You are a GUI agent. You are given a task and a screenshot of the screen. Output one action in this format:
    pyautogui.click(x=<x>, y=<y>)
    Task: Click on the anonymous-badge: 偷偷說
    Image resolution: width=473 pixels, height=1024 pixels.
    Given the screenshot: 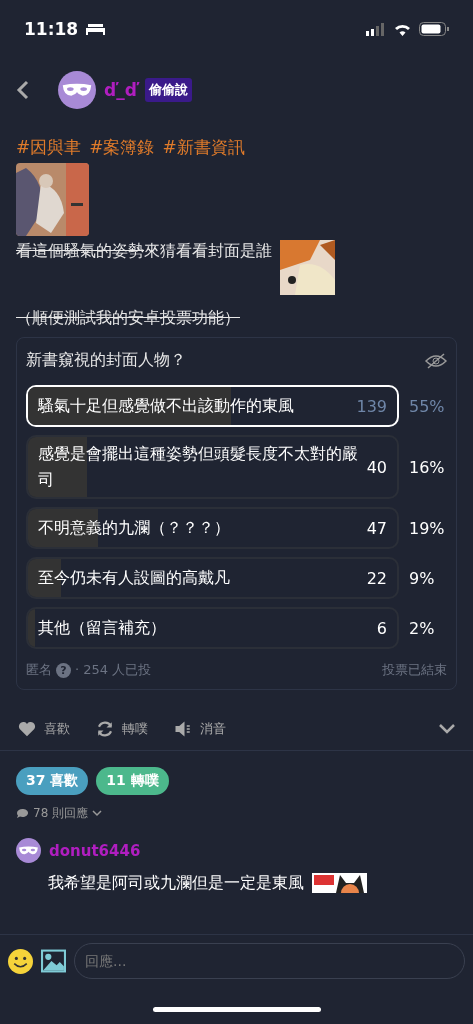 What is the action you would take?
    pyautogui.click(x=168, y=90)
    